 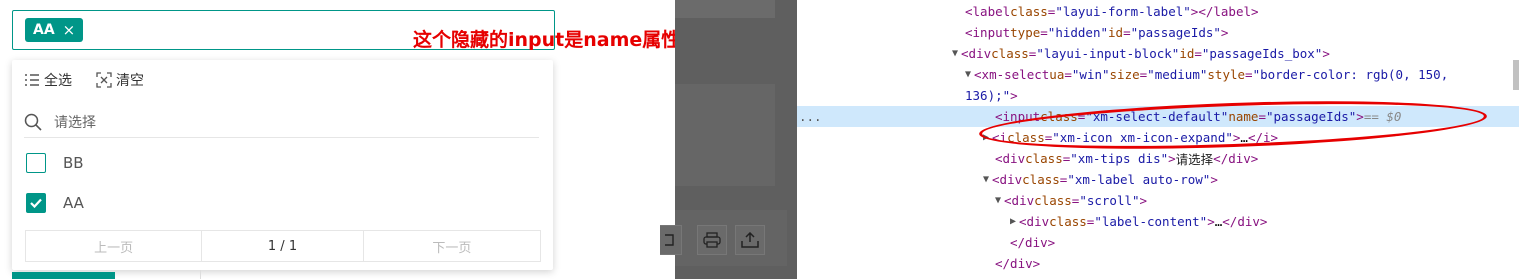 I want to click on dropdown-toolbar: 全选 清空, so click(x=84, y=80).